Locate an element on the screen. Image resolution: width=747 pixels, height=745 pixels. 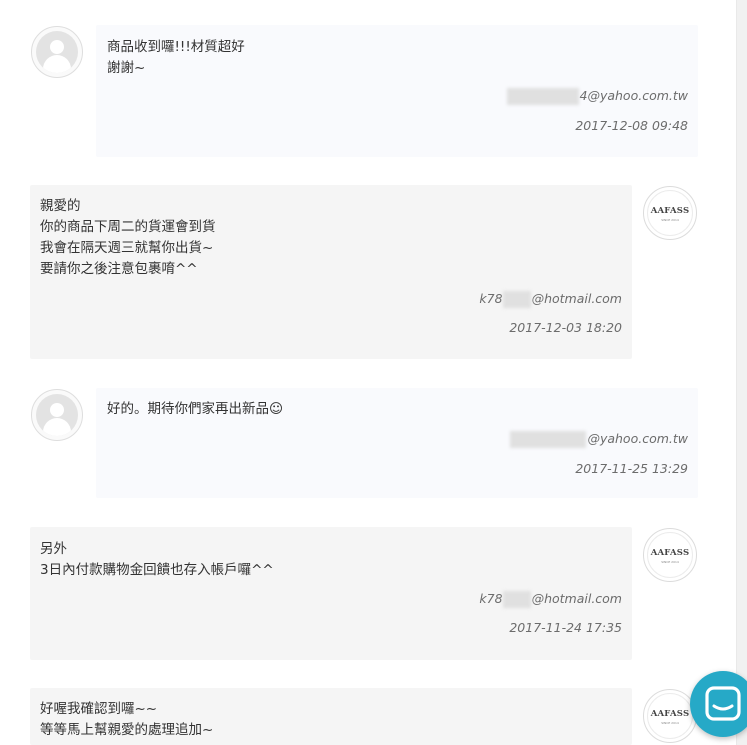
message-bubble: 好喔我確認到囉~~ 等等馬上幫親愛的處理追加~ is located at coordinates (331, 716).